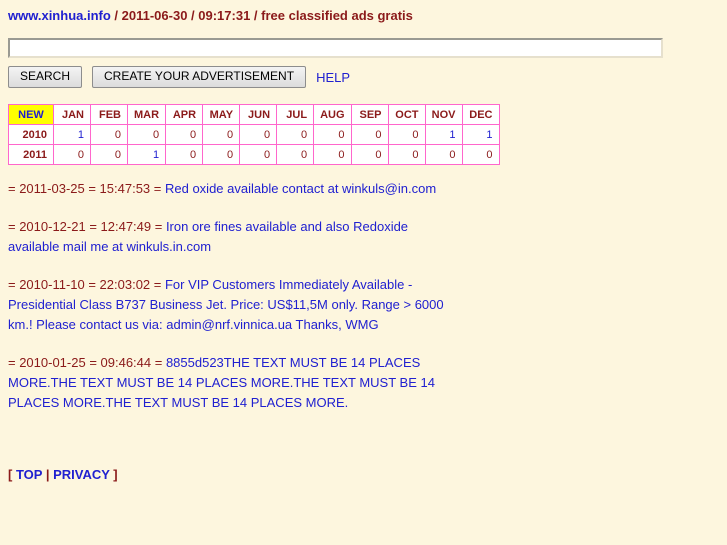 This screenshot has height=545, width=727. Describe the element at coordinates (295, 134) in the screenshot. I see `count-2010-jul: 0` at that location.